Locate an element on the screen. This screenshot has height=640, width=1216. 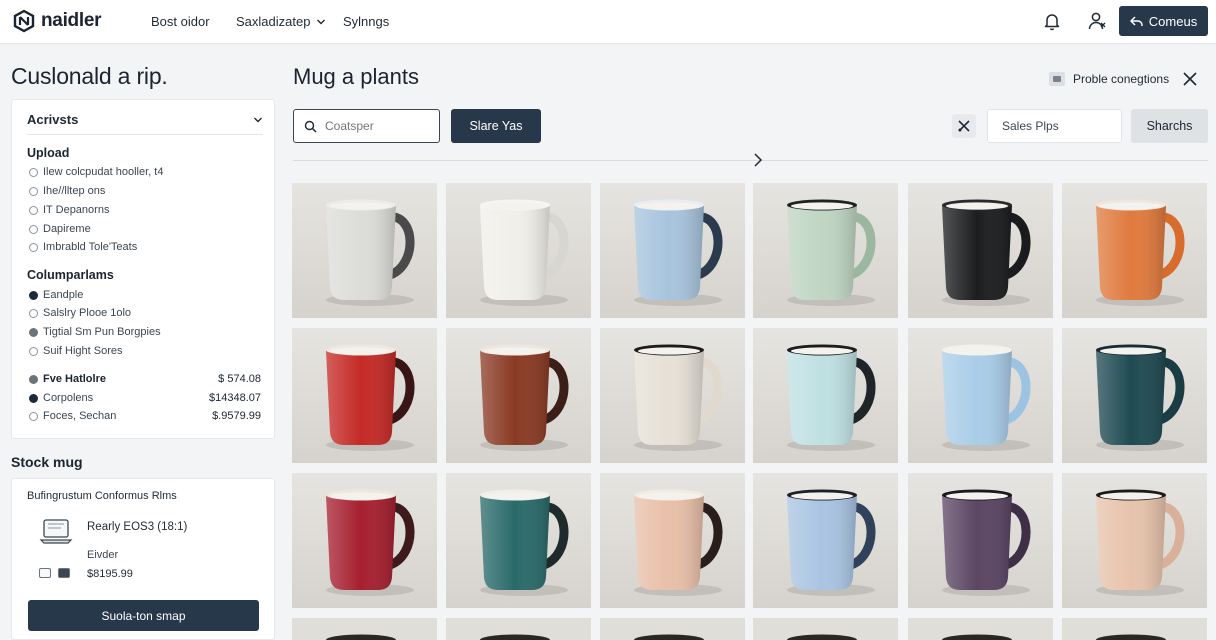
top-right-controls: Proble conegtions is located at coordinates (1124, 79).